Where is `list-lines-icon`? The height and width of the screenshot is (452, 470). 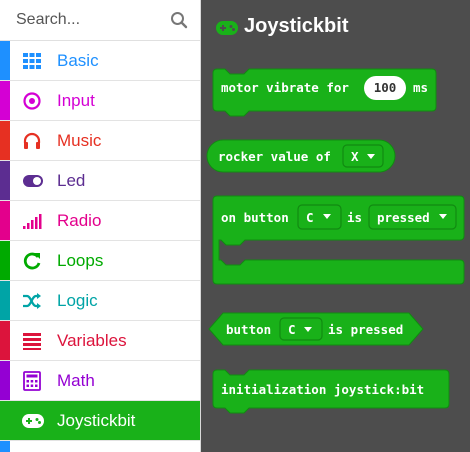 list-lines-icon is located at coordinates (32, 341).